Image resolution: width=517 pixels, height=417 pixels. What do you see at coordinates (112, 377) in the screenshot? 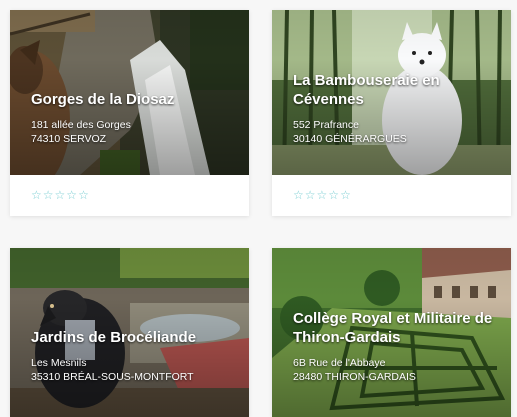
I see `place-address-line2: 35310 BRÉAL-SOUS-MONTFORT` at bounding box center [112, 377].